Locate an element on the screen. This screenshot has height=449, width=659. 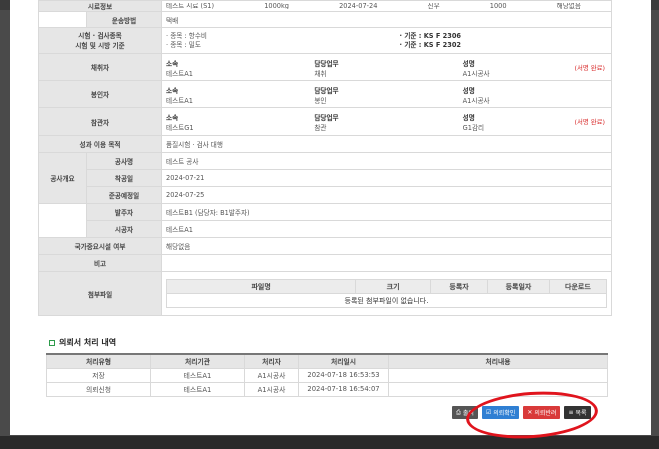
attach-col-filename: 파일명 is located at coordinates (261, 286).